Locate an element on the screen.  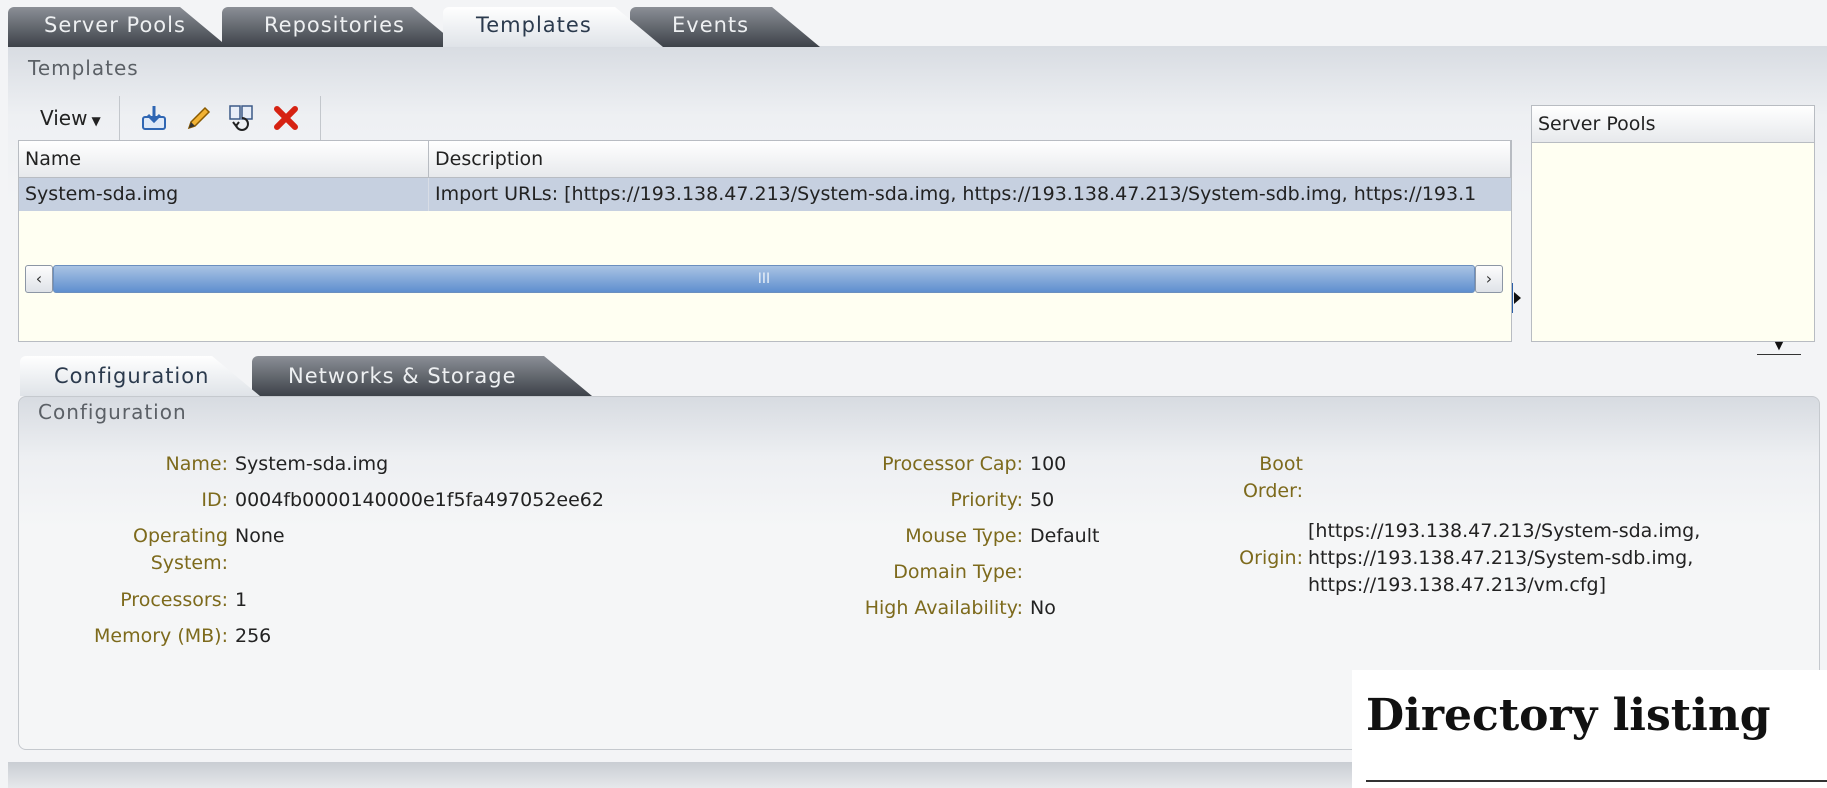
table-cell-name: System-sda.img is located at coordinates (224, 194).